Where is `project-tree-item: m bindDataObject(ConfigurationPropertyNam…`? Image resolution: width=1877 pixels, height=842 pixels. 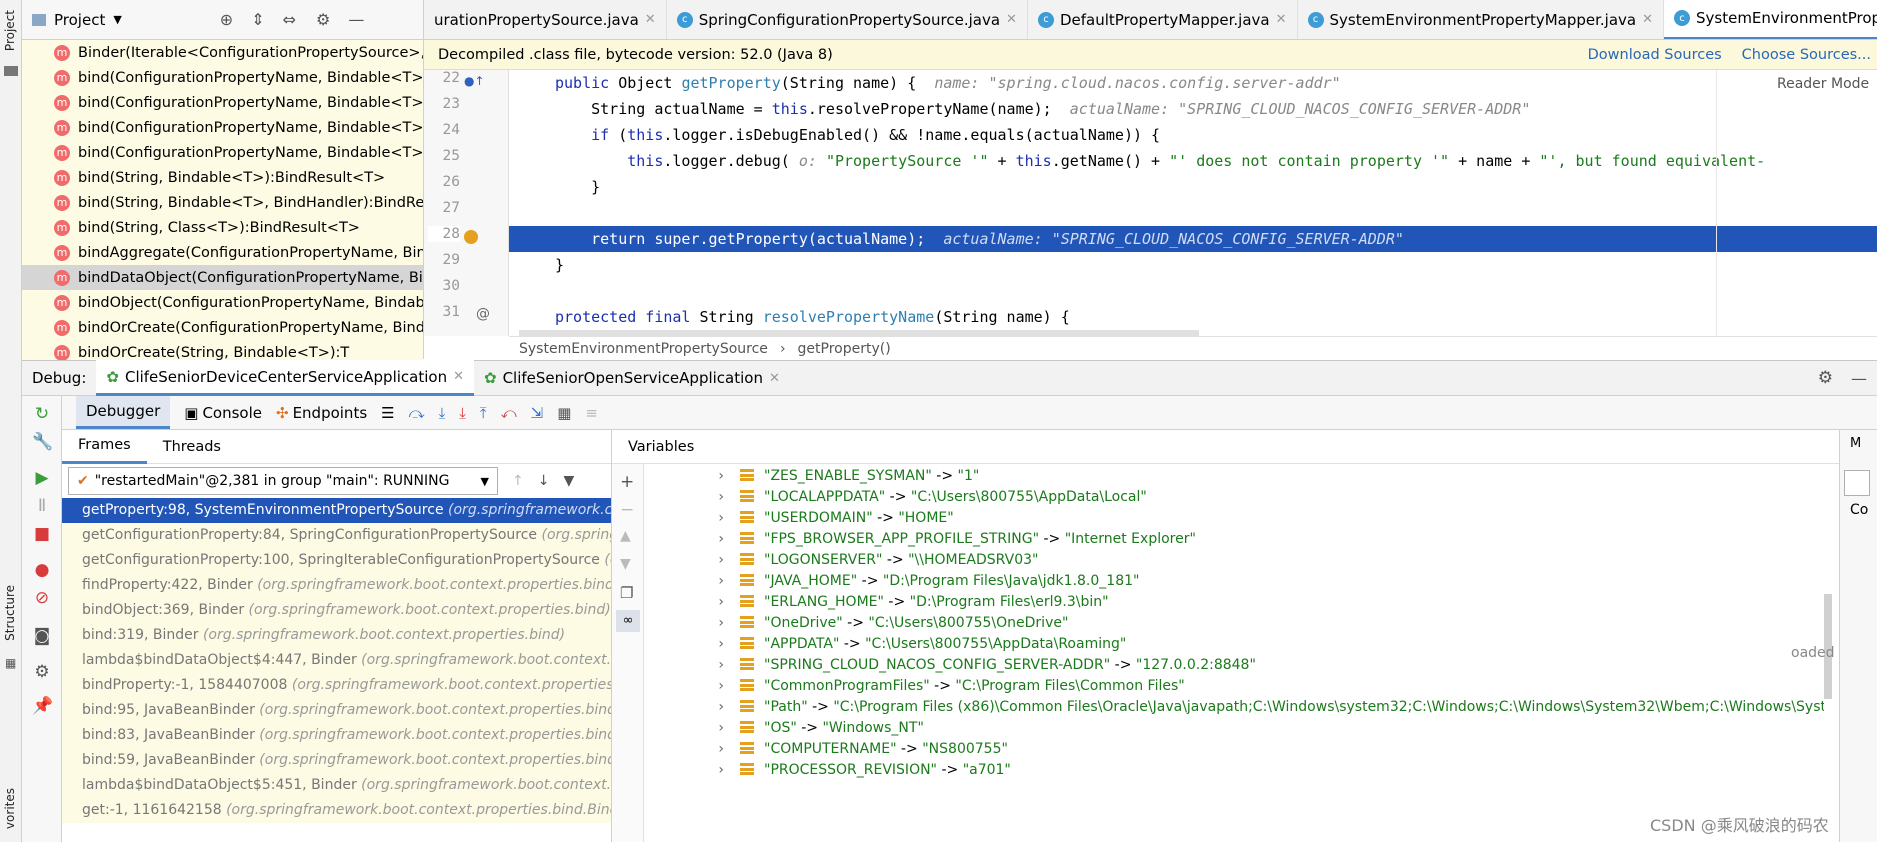 project-tree-item: m bindDataObject(ConfigurationPropertyNam… is located at coordinates (222, 277).